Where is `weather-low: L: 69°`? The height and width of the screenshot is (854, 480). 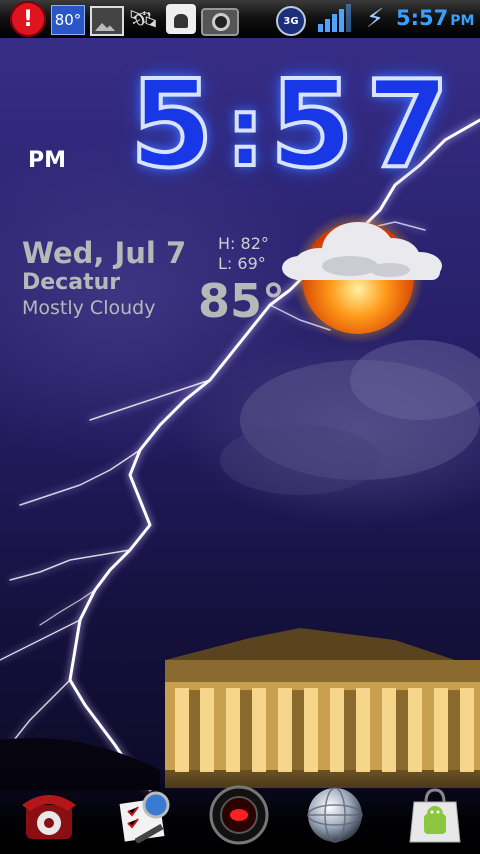
weather-low: L: 69° is located at coordinates (242, 263).